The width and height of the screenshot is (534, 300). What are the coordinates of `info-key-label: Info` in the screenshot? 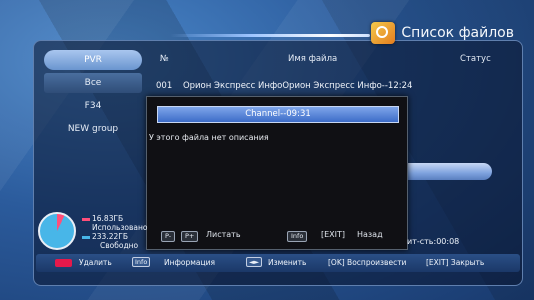 It's located at (141, 262).